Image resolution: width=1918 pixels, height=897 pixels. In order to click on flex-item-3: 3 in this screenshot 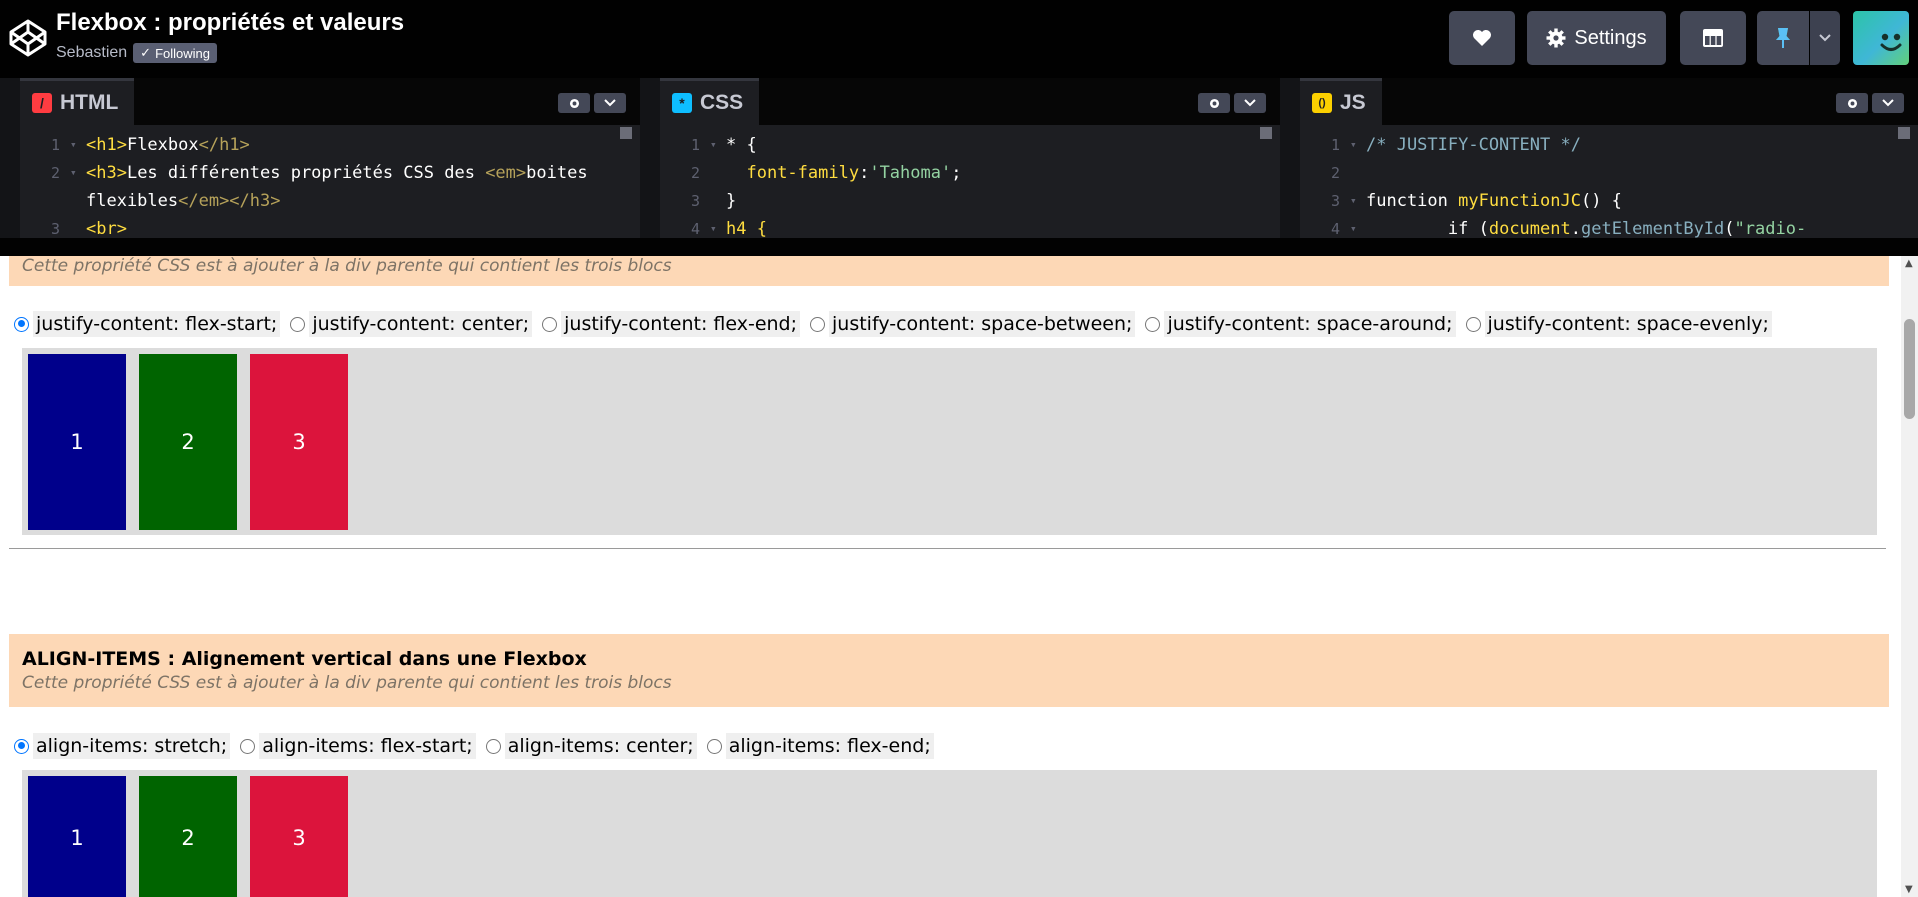, I will do `click(299, 836)`.